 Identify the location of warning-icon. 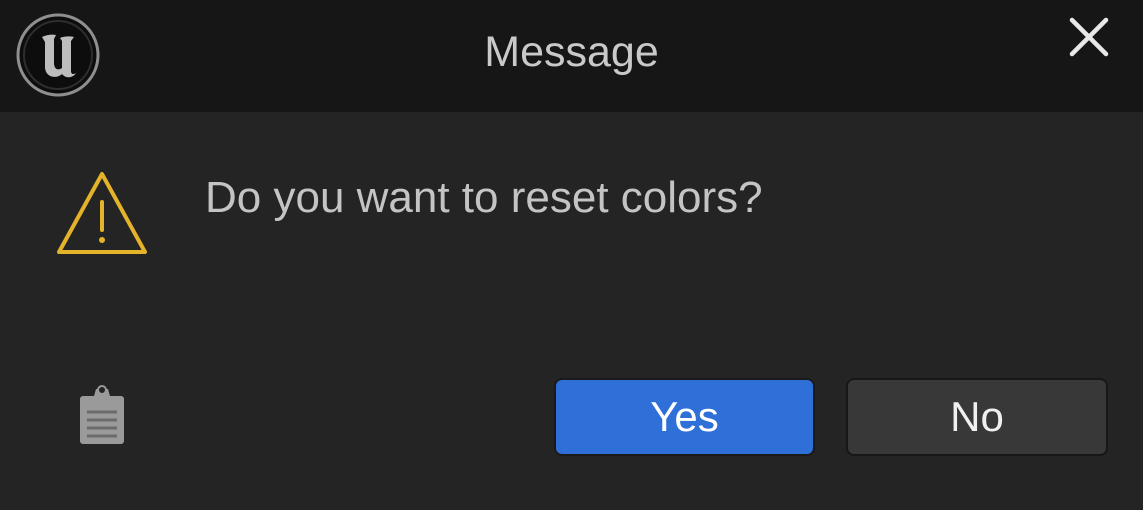
(102, 214).